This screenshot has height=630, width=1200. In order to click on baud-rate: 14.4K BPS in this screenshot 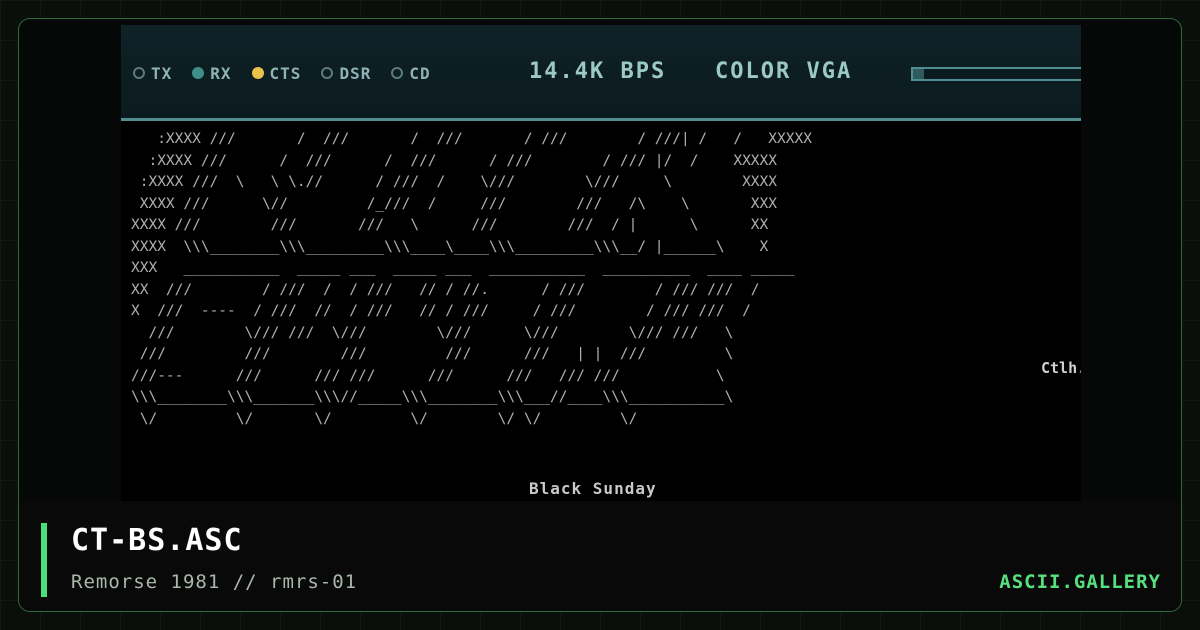, I will do `click(598, 71)`.